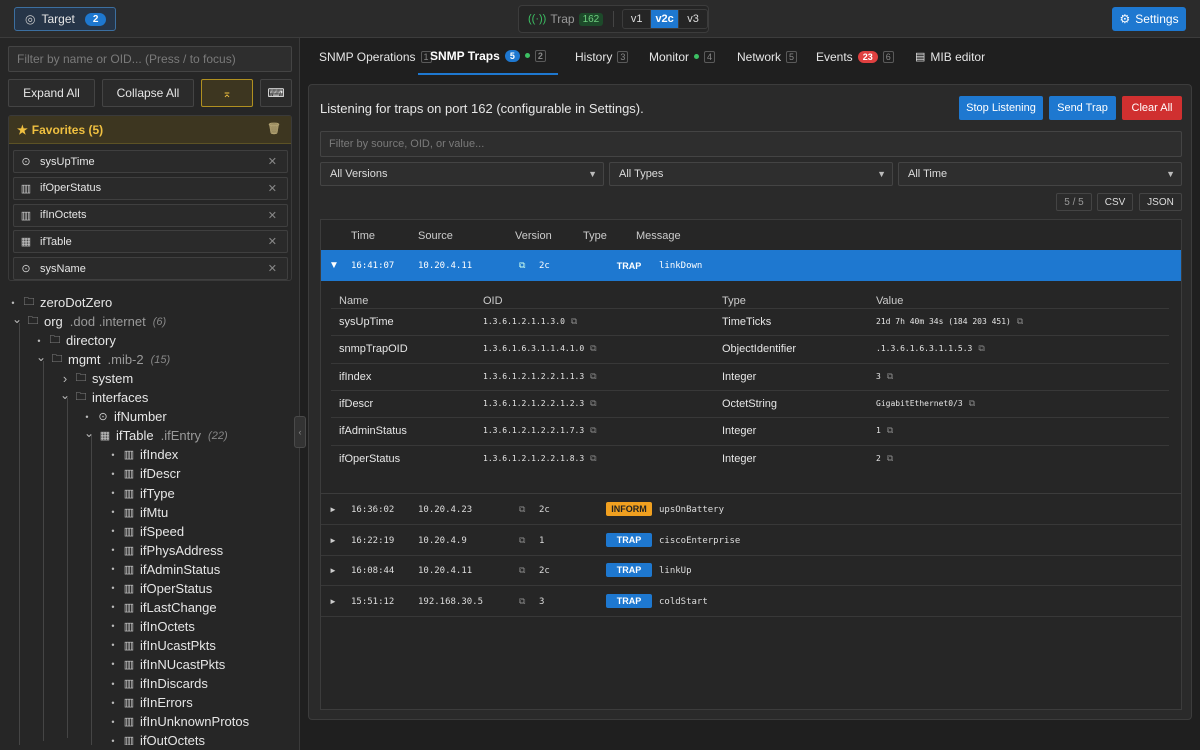  I want to click on tree-node: • ▥ ifLastChange, so click(162, 607).